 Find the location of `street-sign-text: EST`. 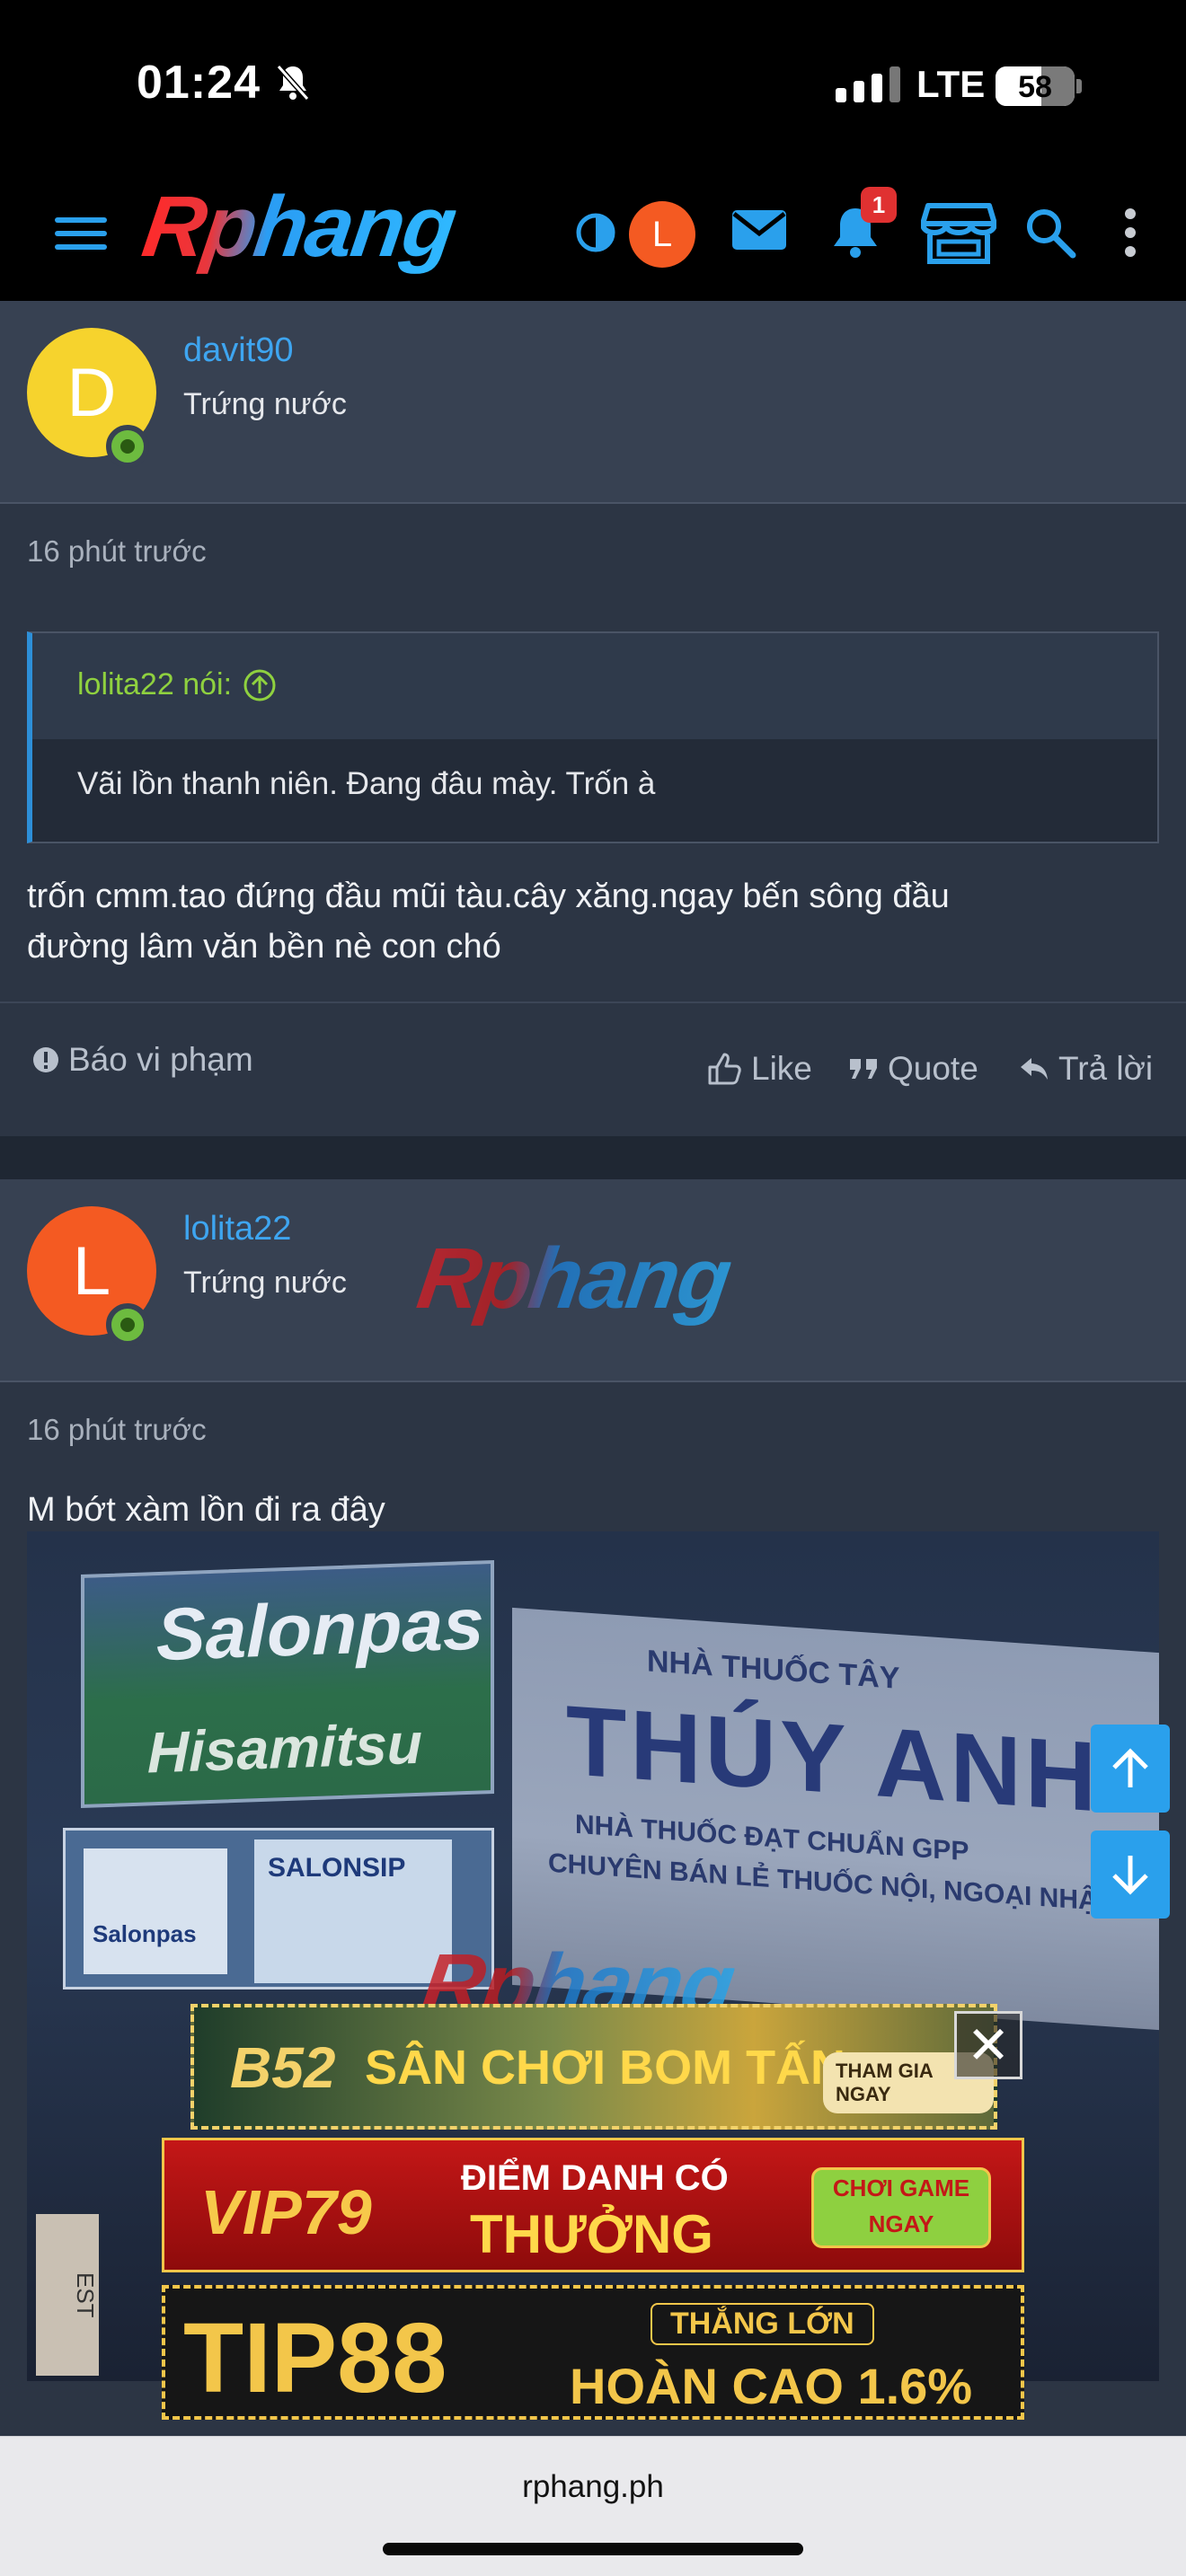

street-sign-text: EST is located at coordinates (67, 2295).